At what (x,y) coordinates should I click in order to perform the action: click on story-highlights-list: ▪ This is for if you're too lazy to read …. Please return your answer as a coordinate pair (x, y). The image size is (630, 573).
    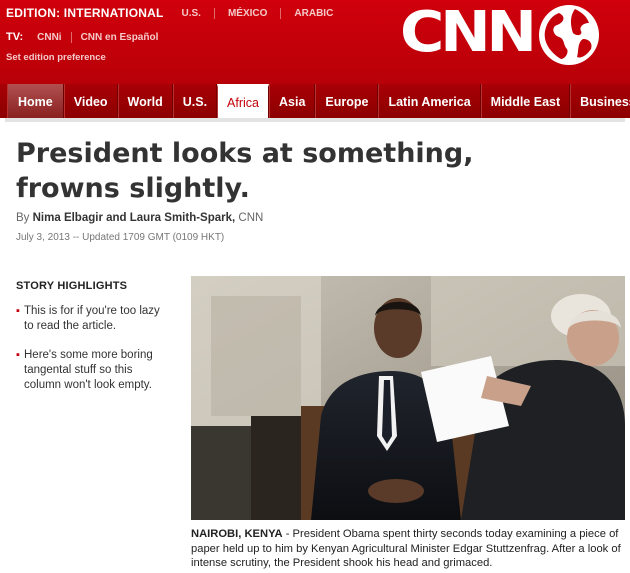
    Looking at the image, I should click on (91, 355).